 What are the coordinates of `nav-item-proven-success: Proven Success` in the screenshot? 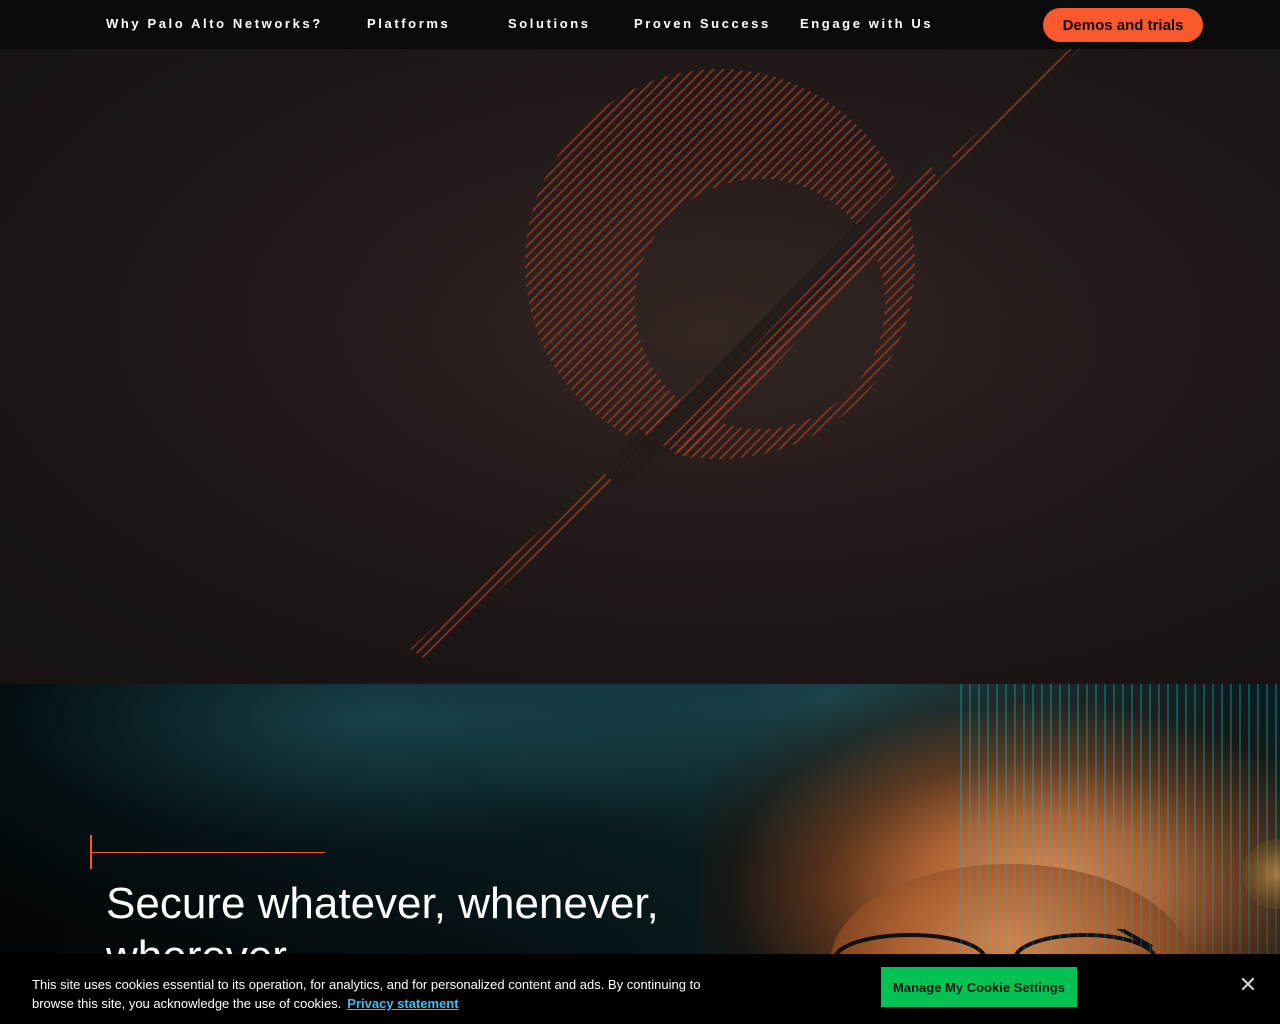 It's located at (702, 23).